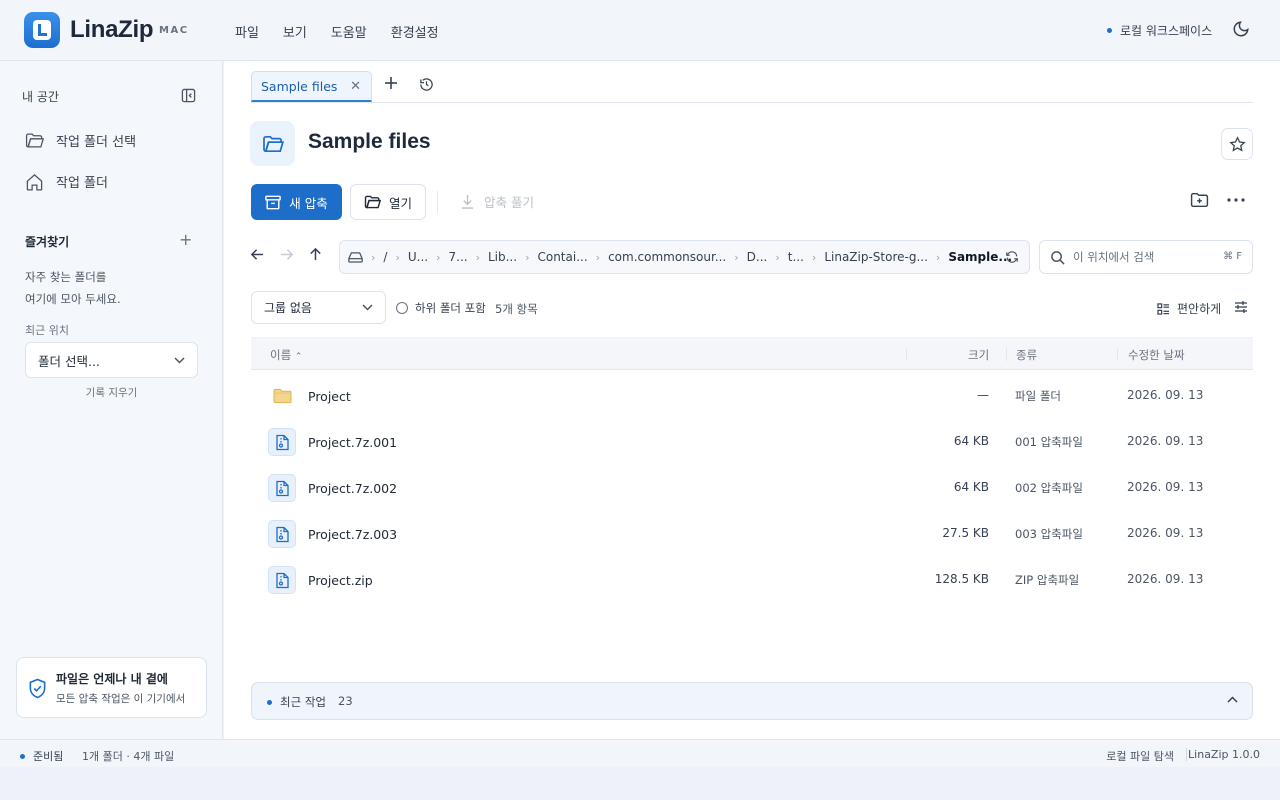  I want to click on shield-check-icon, so click(37, 688).